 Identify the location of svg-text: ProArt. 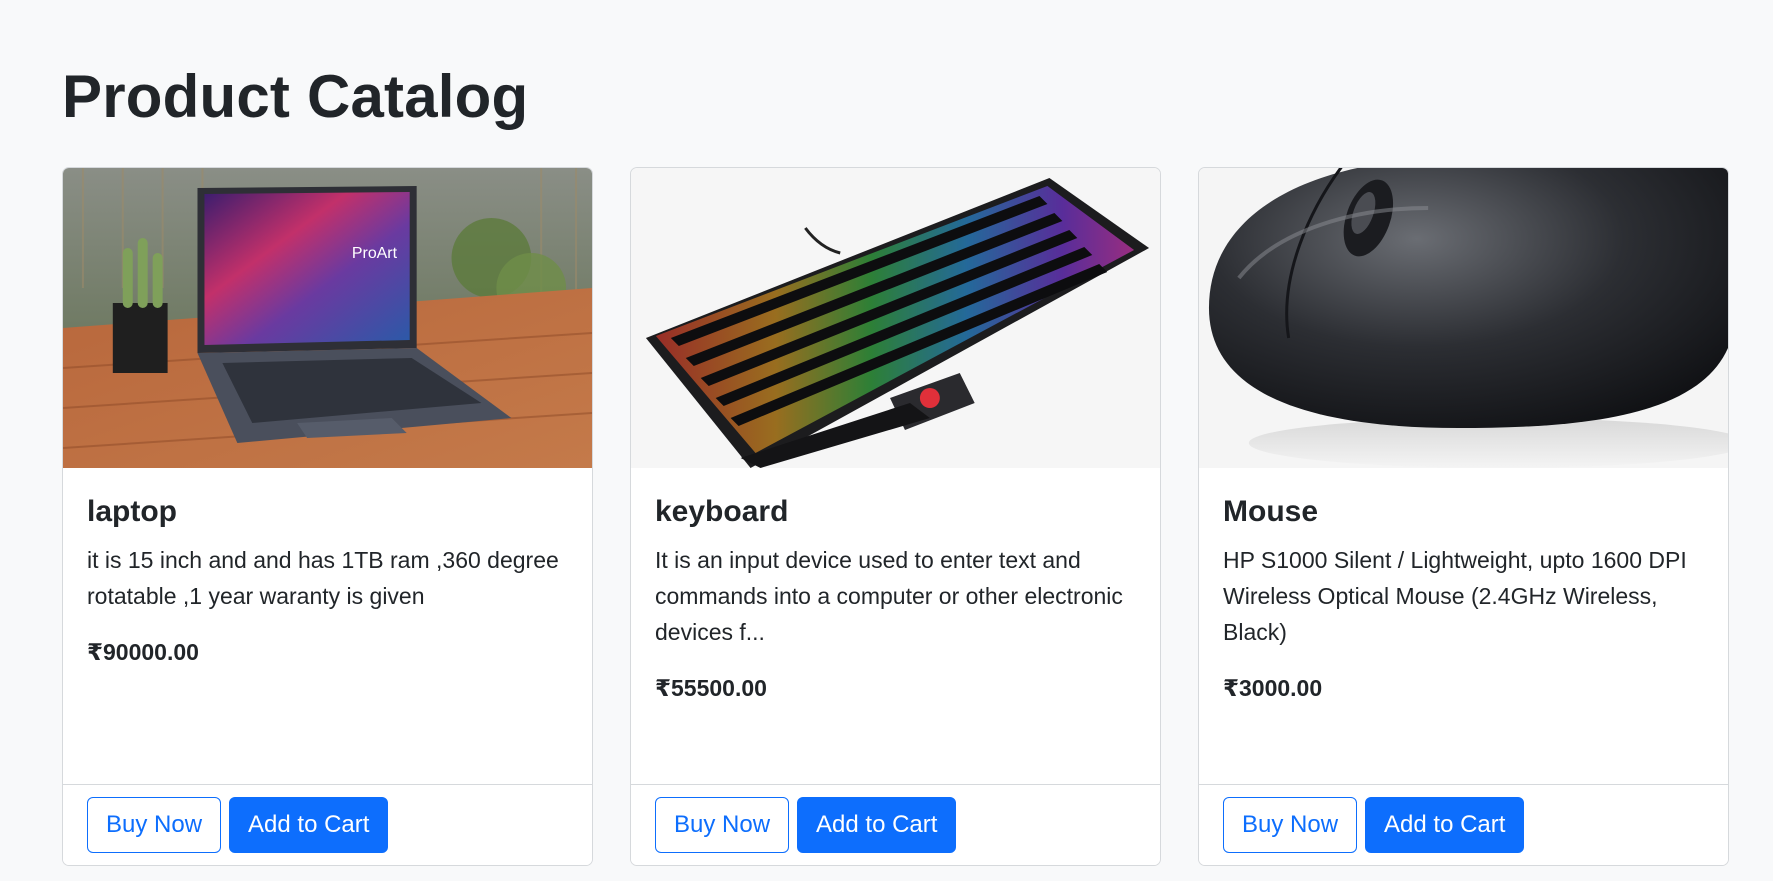
(375, 253).